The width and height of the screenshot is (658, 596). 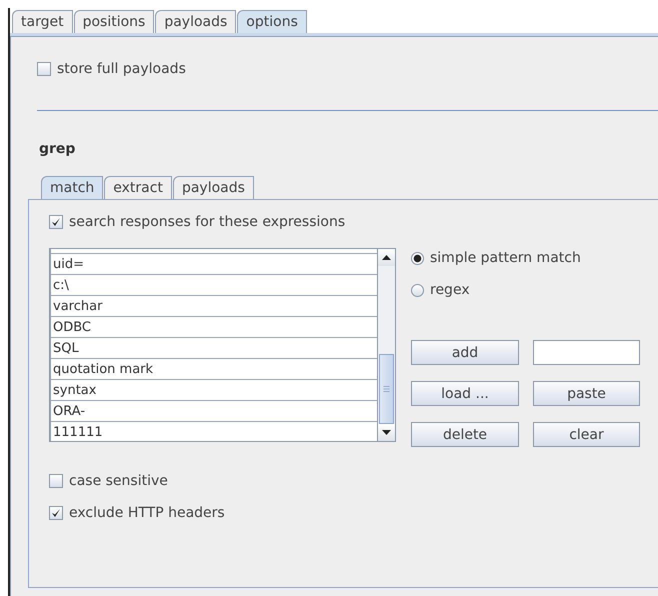 What do you see at coordinates (213, 390) in the screenshot?
I see `list-item: syntax` at bounding box center [213, 390].